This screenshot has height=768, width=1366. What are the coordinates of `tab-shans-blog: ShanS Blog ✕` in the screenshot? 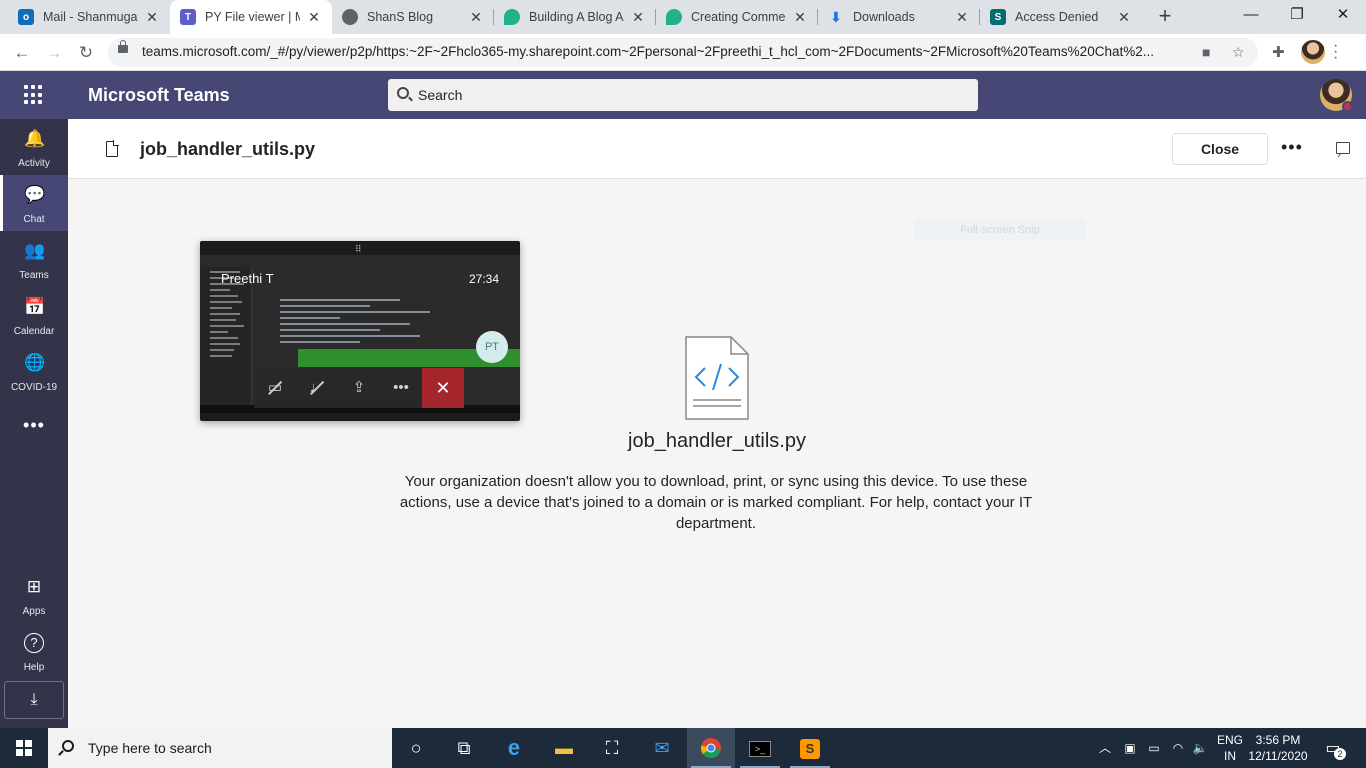 It's located at (413, 17).